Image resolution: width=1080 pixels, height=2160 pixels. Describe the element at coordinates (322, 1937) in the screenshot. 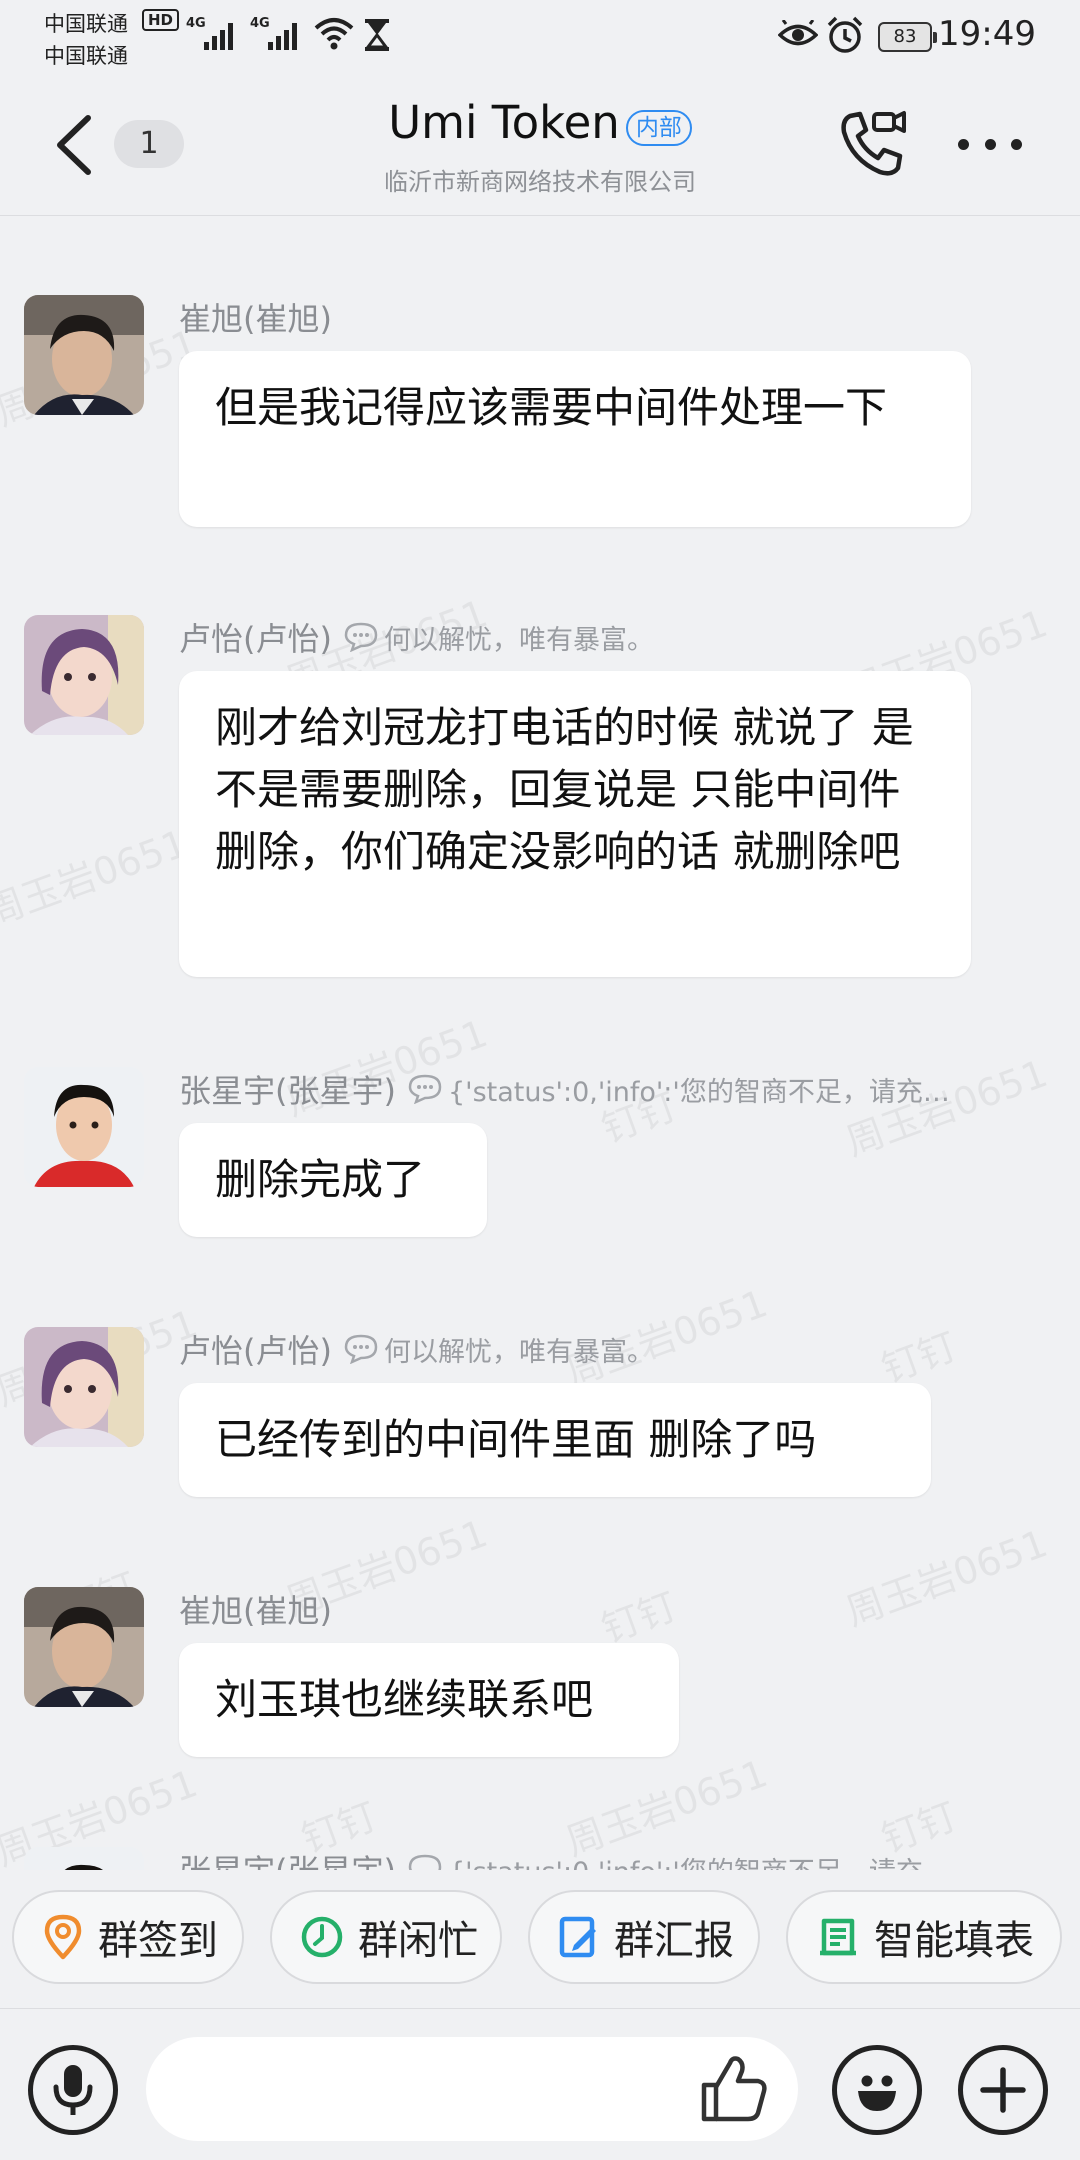

I see `clock-icon` at that location.